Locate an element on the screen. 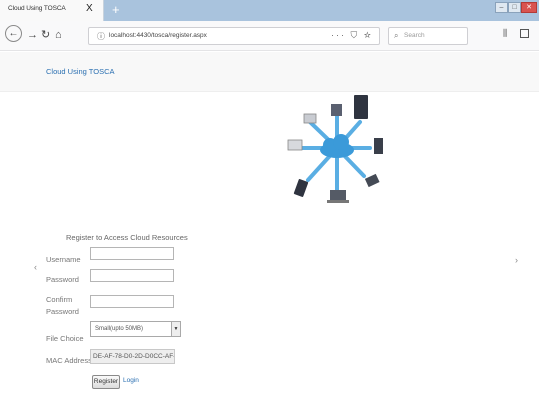 The width and height of the screenshot is (539, 394). browser-tab: Cloud Using TOSCA X is located at coordinates (52, 10).